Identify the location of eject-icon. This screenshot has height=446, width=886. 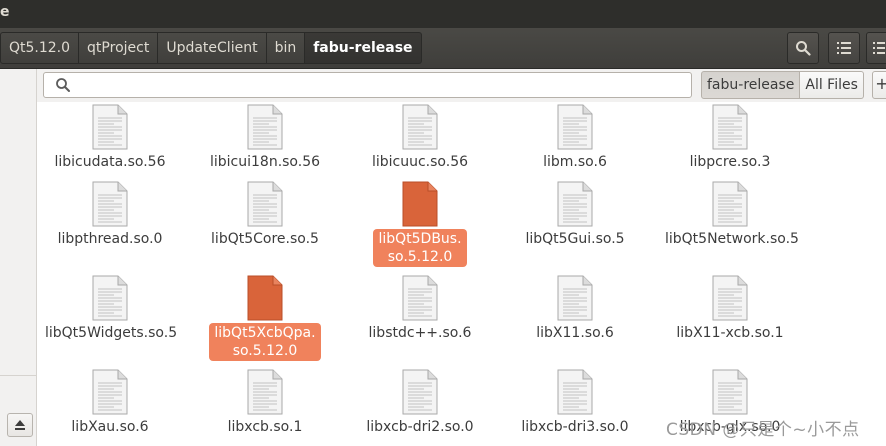
(20, 425).